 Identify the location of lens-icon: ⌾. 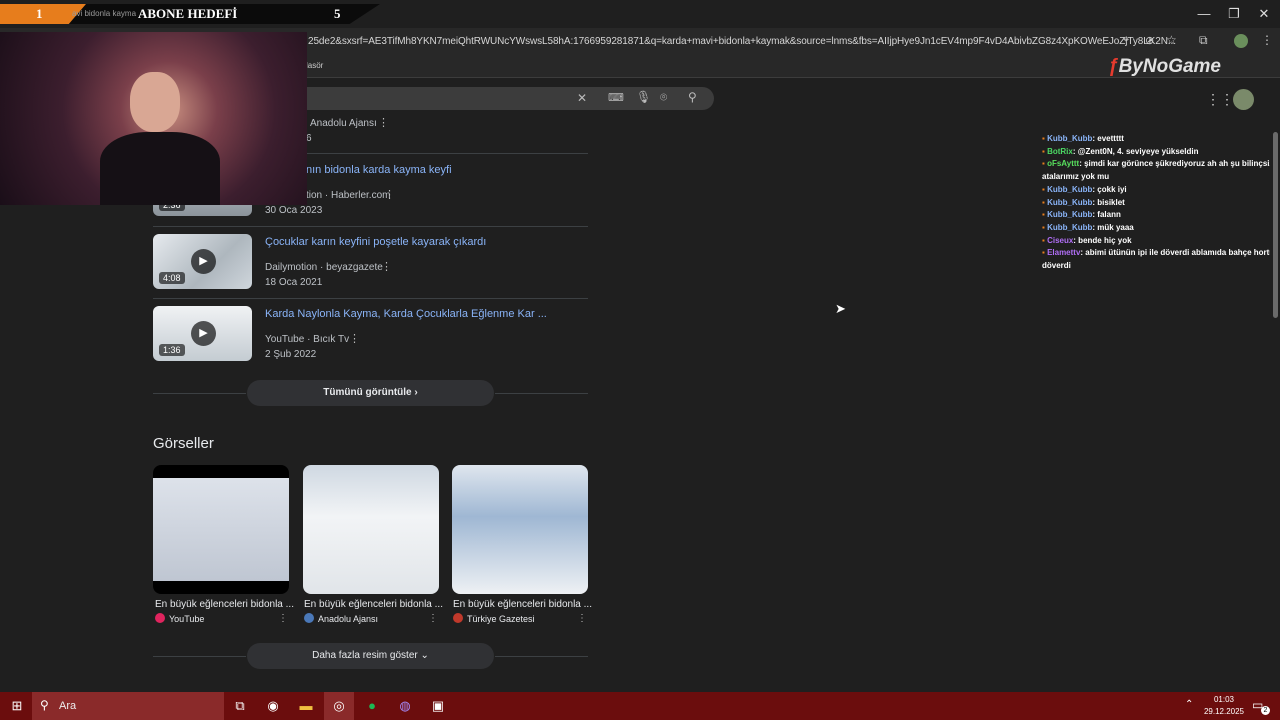
(663, 97).